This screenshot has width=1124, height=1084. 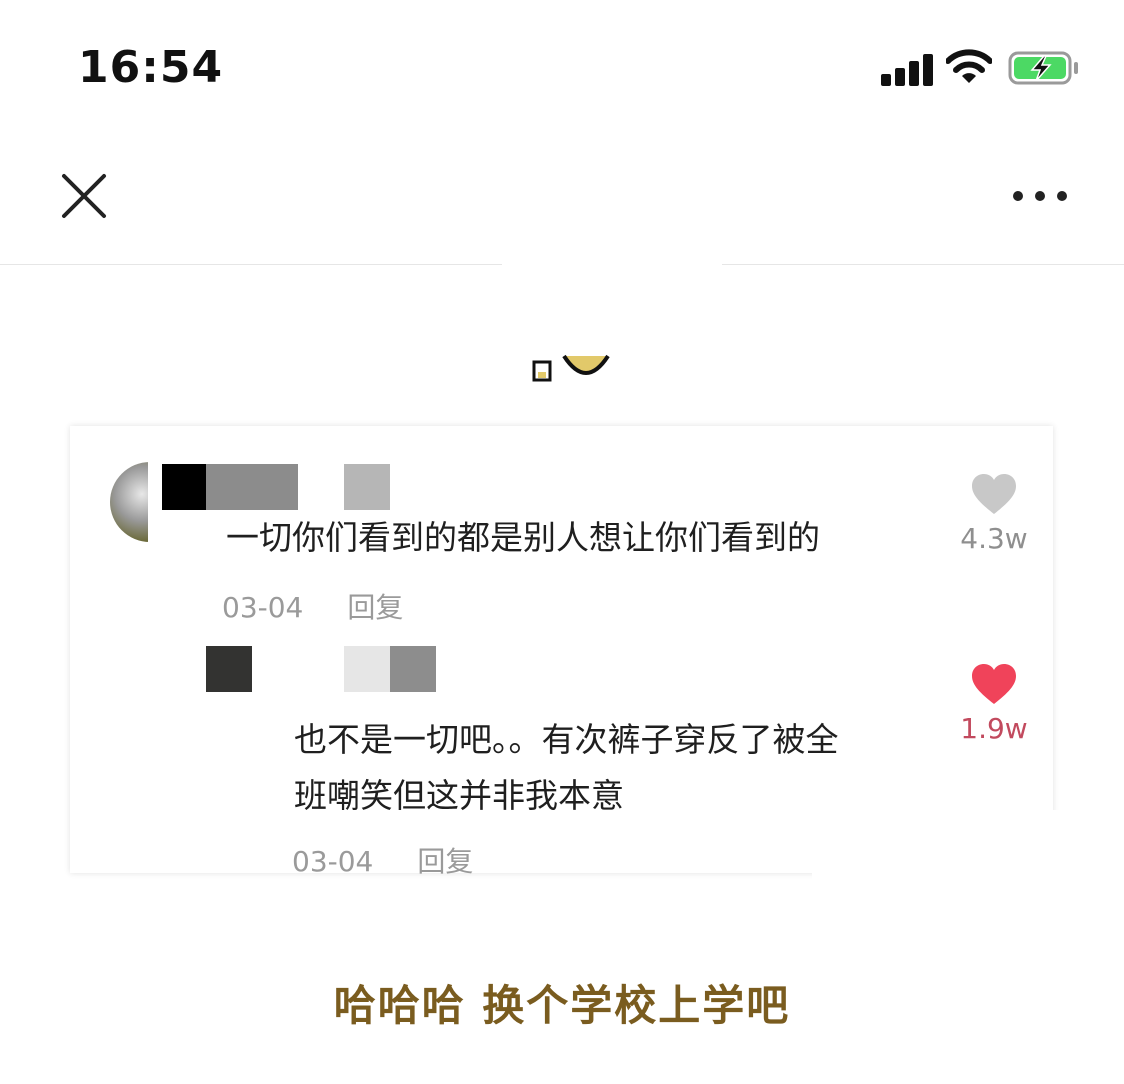 What do you see at coordinates (312, 606) in the screenshot?
I see `comment-meta: 03-04 回复` at bounding box center [312, 606].